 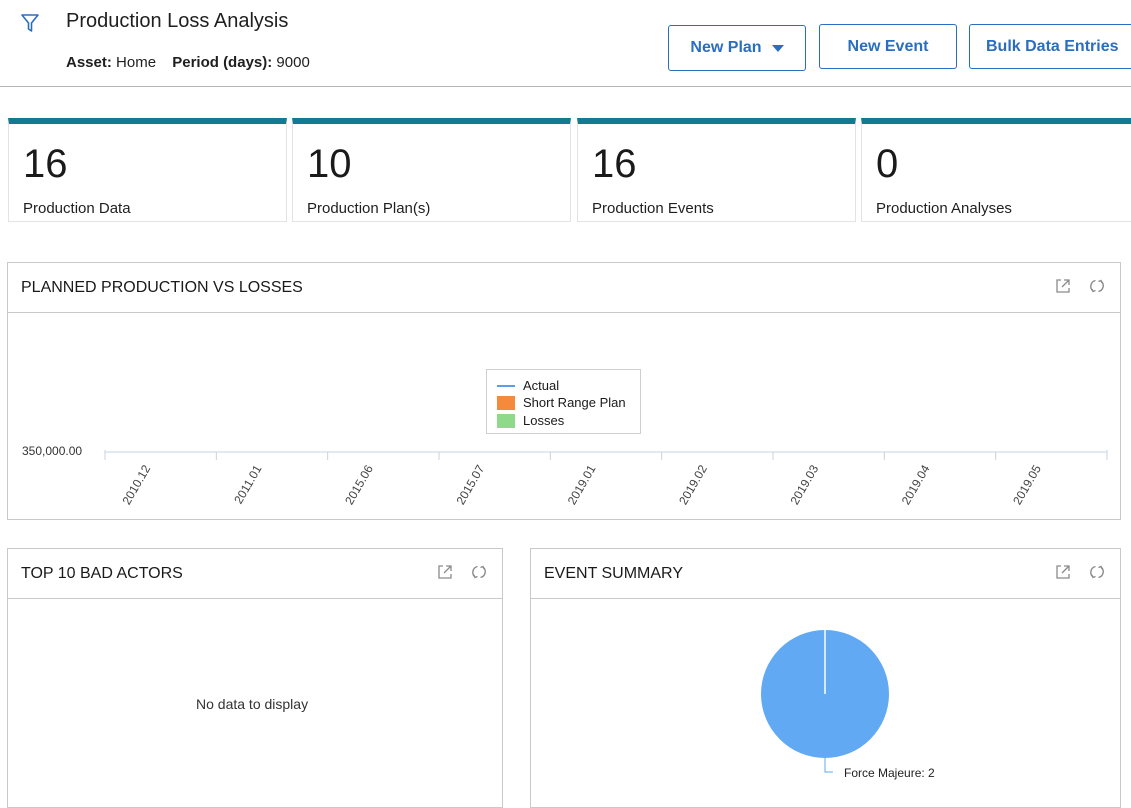 What do you see at coordinates (252, 704) in the screenshot?
I see `no-data-message: No data to display` at bounding box center [252, 704].